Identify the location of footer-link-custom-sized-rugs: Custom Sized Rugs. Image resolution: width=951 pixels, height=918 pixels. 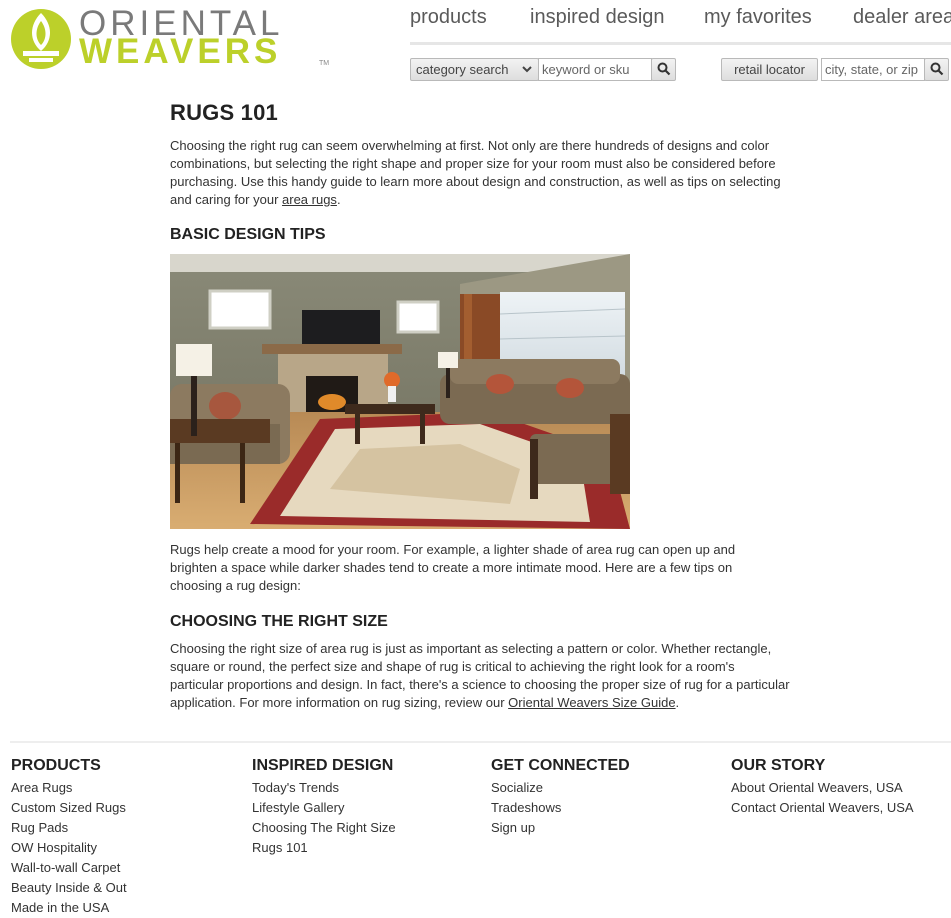
(69, 808).